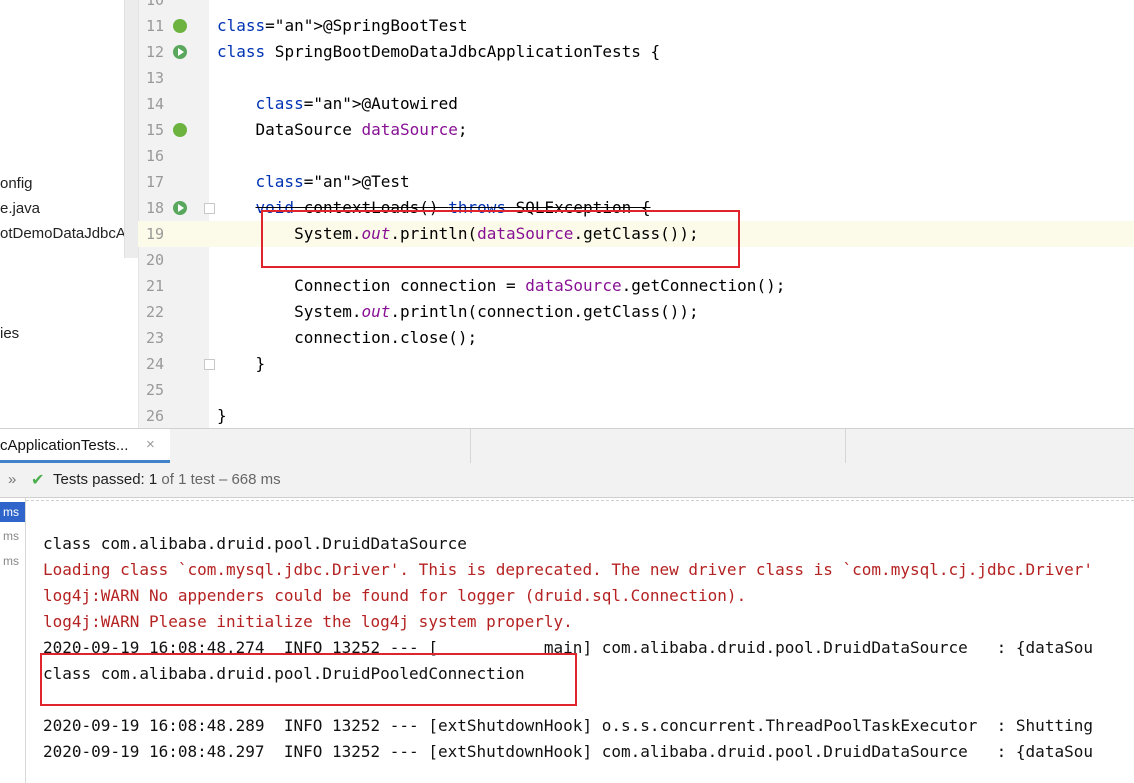  Describe the element at coordinates (154, 234) in the screenshot. I see `line-number: 19` at that location.